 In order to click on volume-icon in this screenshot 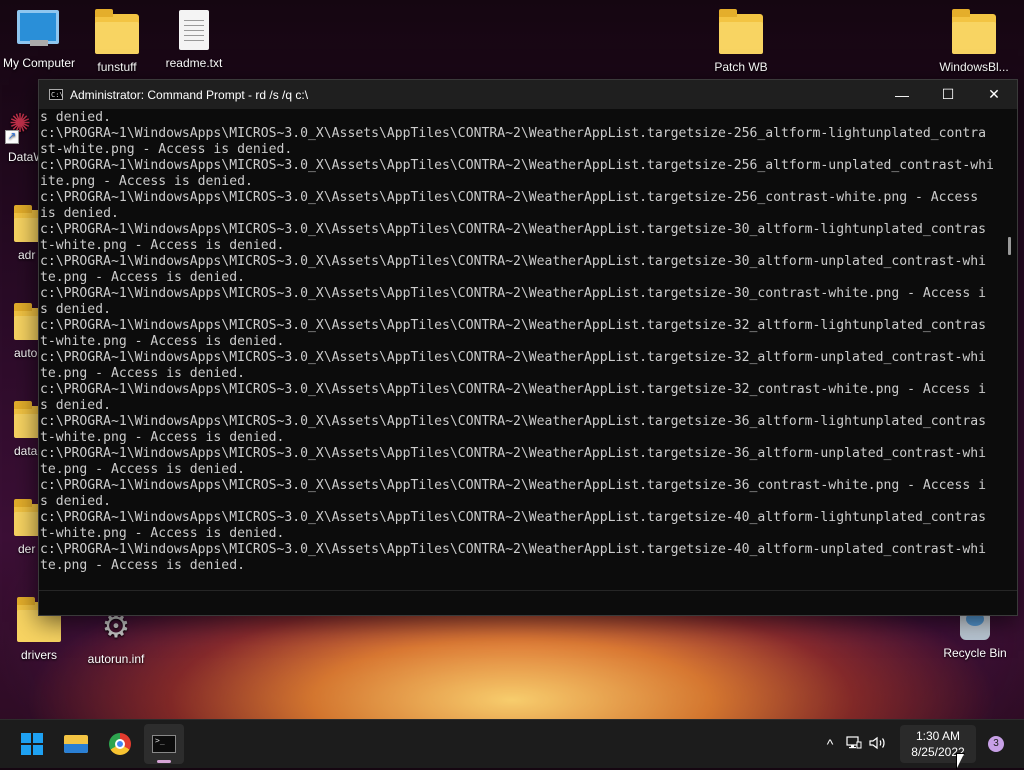, I will do `click(878, 744)`.